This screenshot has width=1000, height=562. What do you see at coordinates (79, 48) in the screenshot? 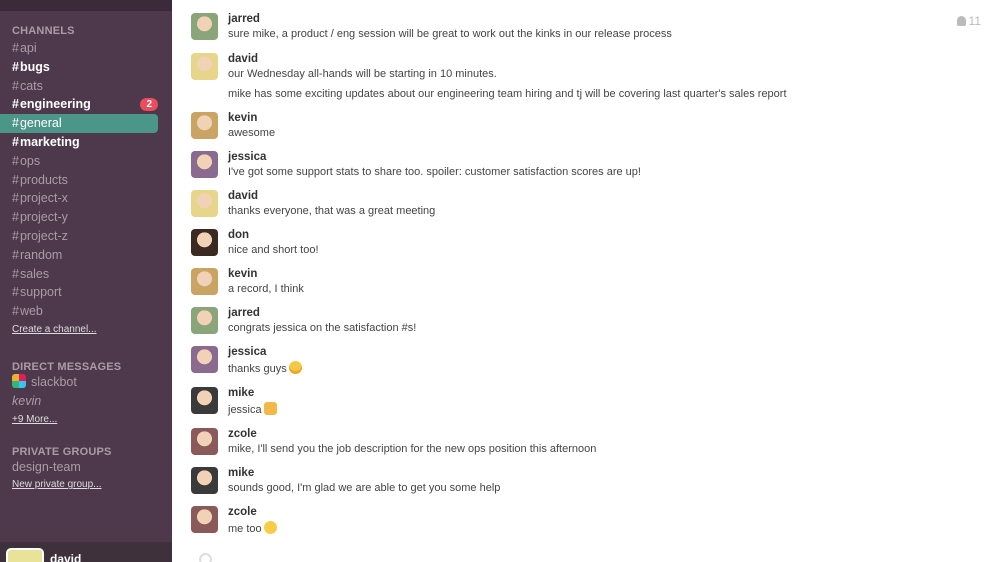
I see `sidebar-item-api: #api` at bounding box center [79, 48].